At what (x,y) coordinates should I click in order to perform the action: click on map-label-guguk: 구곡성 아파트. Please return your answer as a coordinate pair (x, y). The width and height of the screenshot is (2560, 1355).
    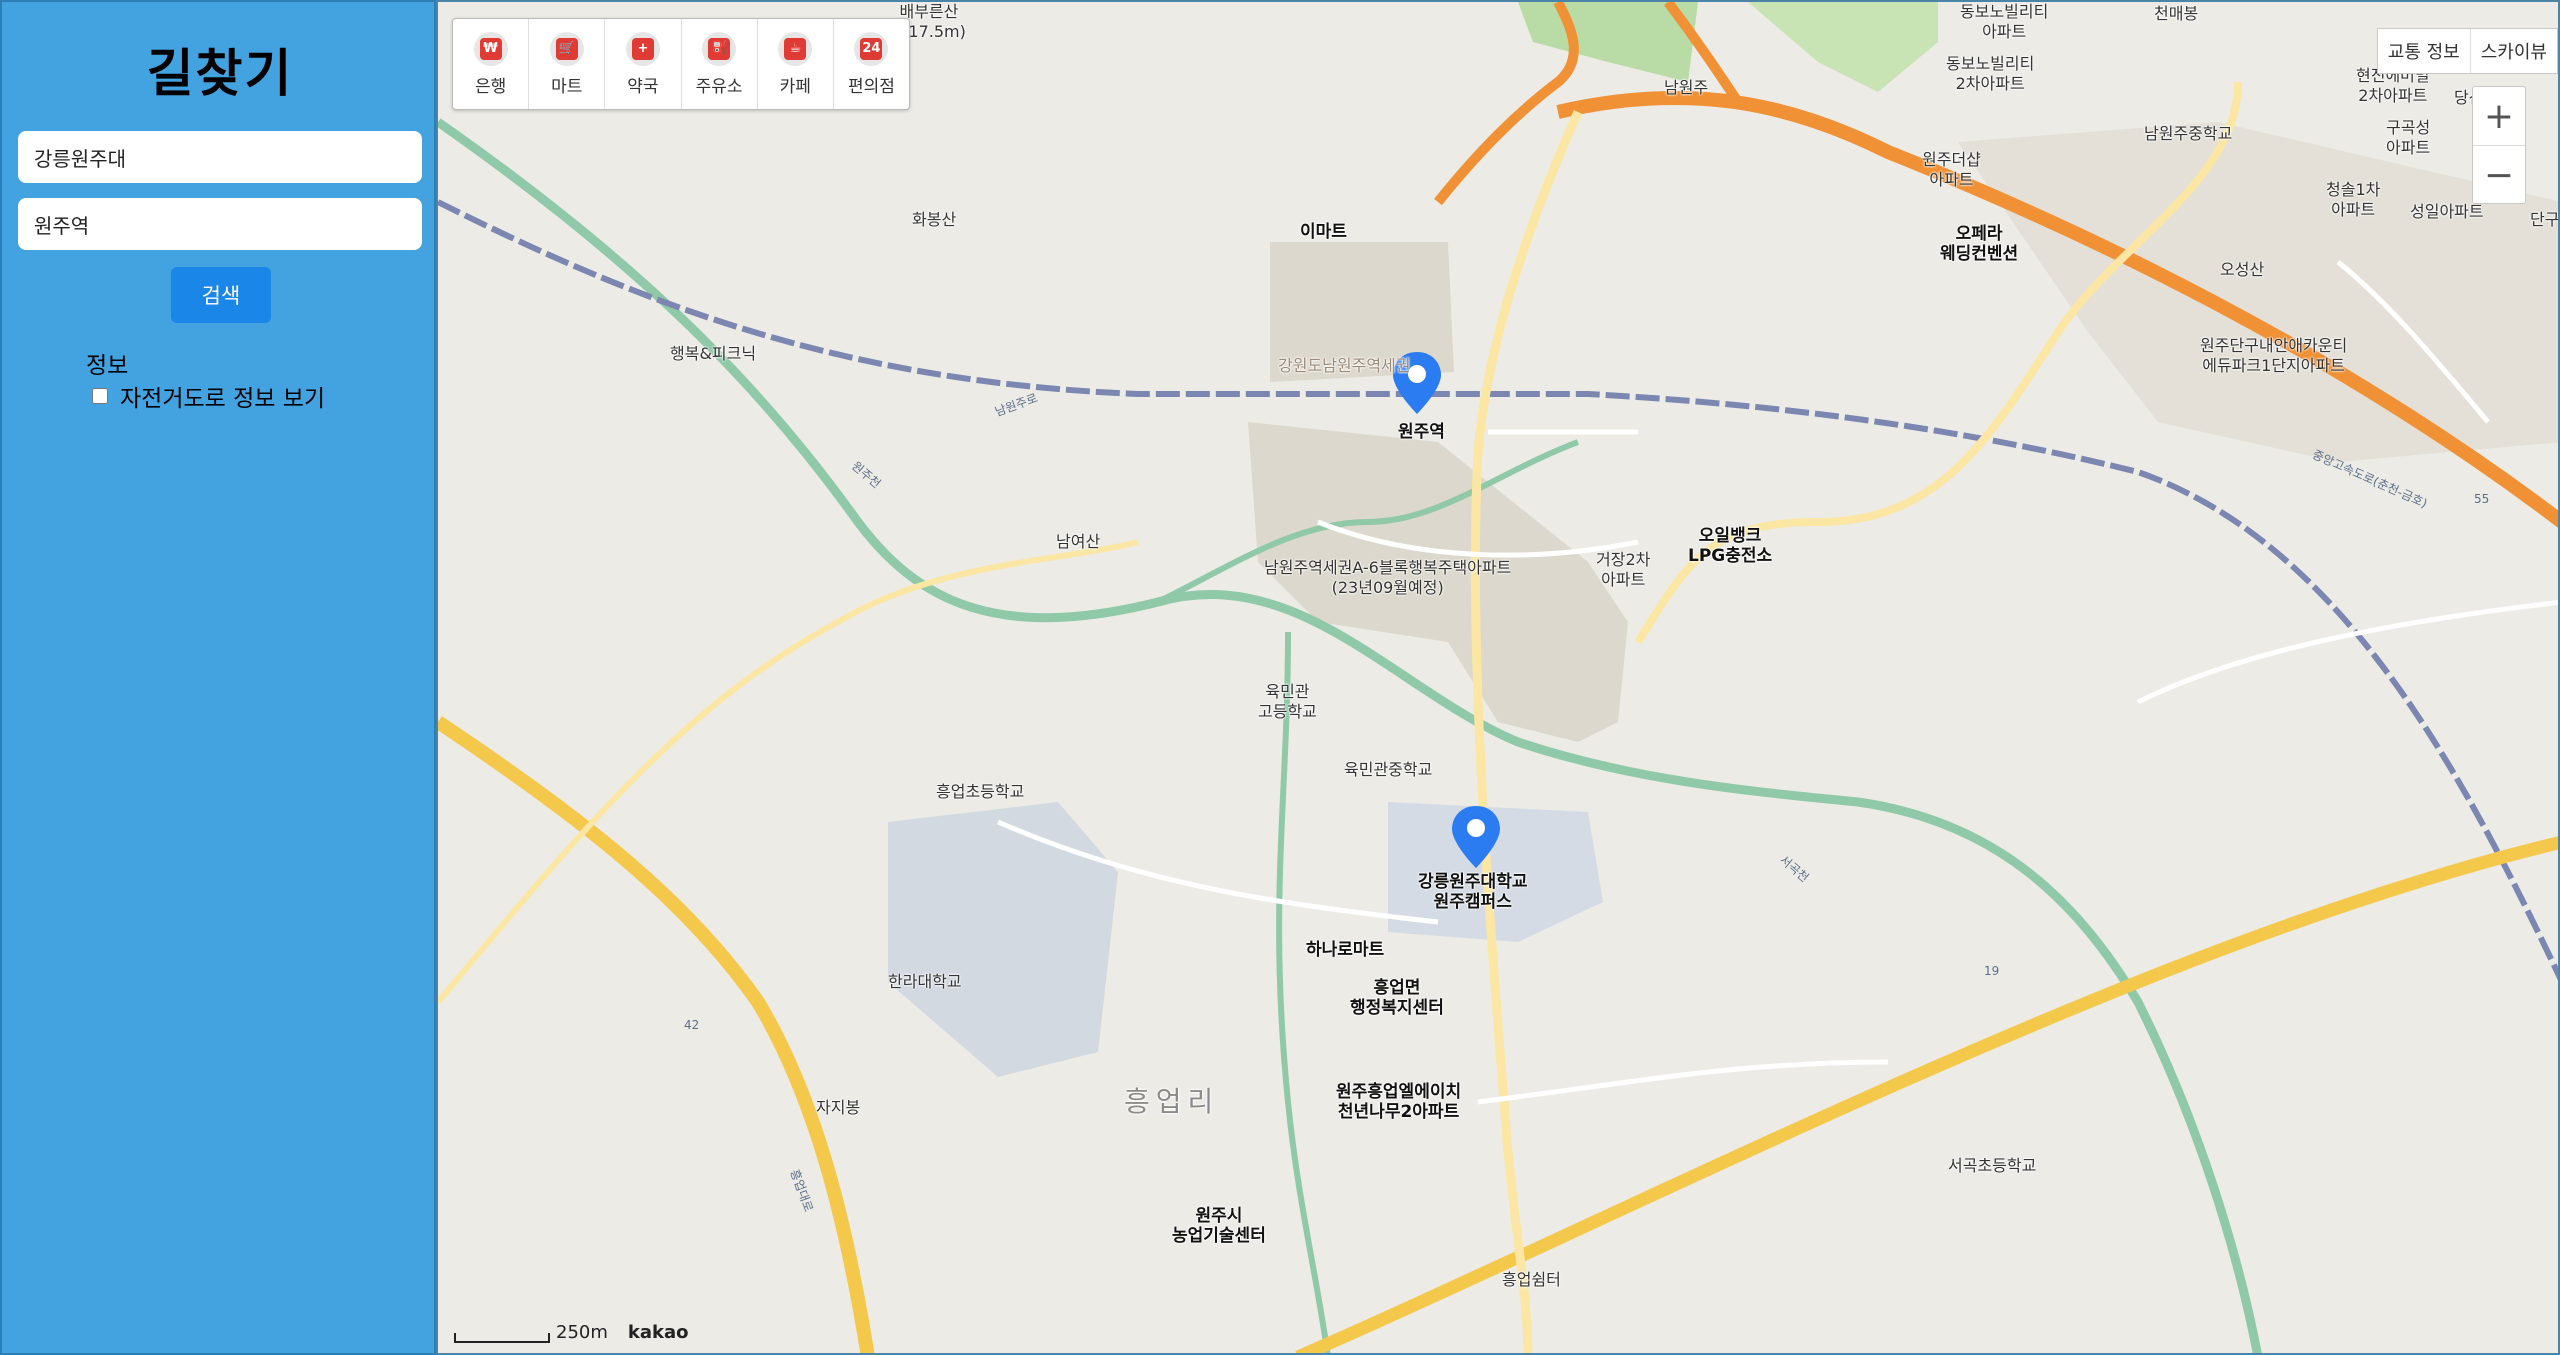
    Looking at the image, I should click on (2408, 137).